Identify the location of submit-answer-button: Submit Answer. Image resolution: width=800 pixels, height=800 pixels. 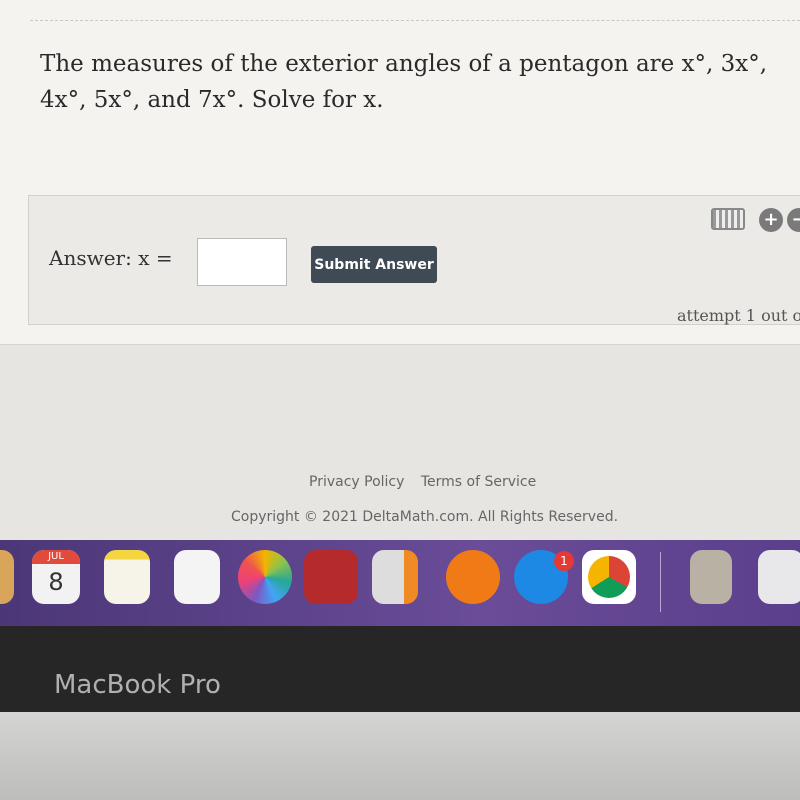
(374, 264).